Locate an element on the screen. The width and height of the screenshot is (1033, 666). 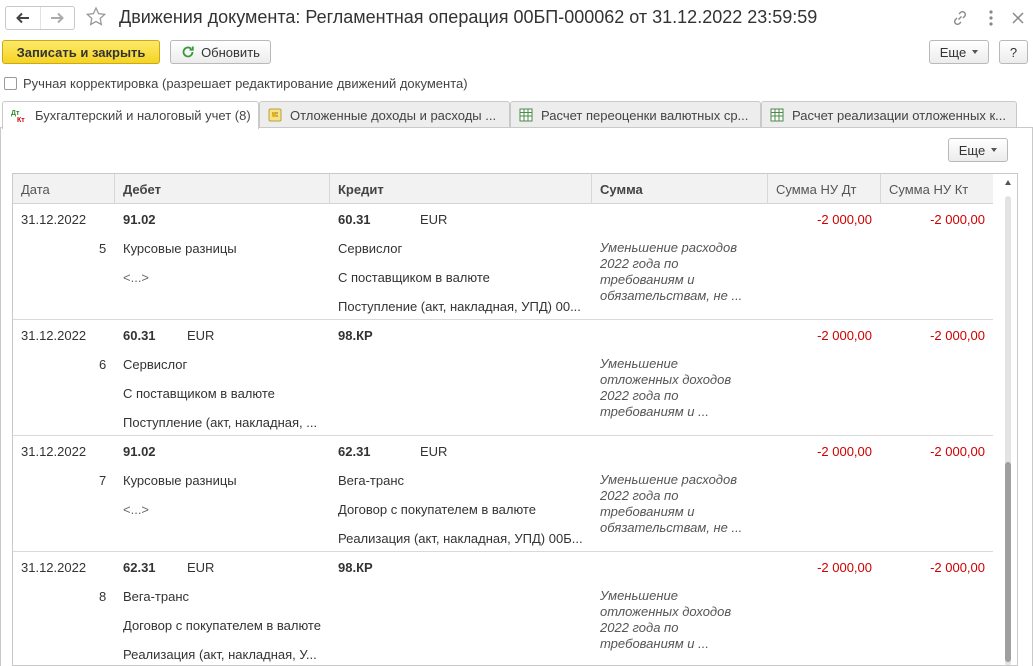
grid-more-label: Еще is located at coordinates (972, 150).